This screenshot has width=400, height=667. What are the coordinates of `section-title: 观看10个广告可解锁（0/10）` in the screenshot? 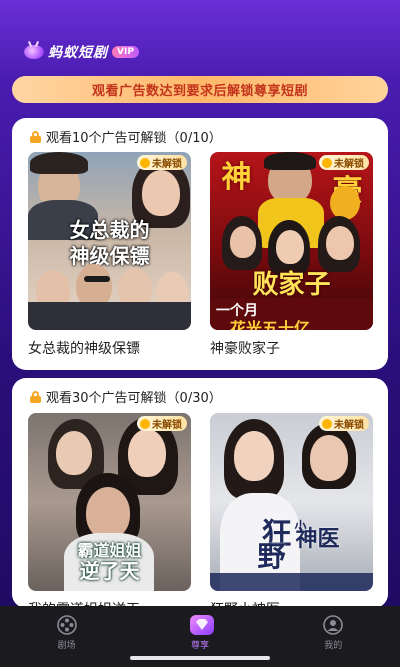 It's located at (126, 136).